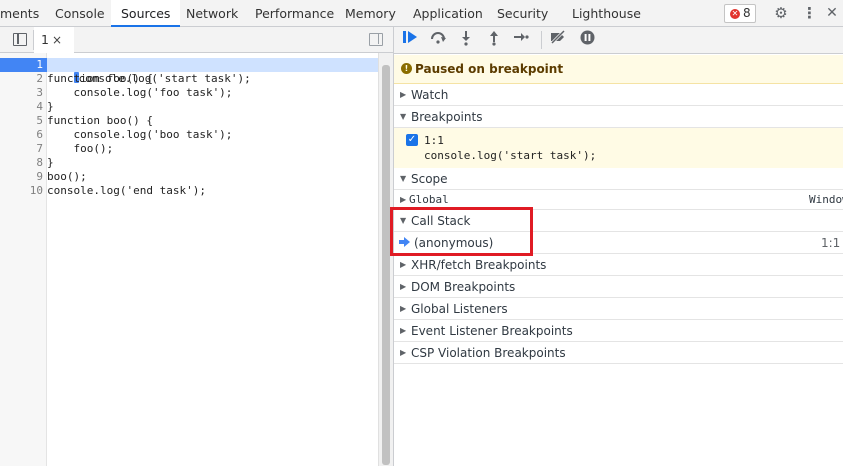 The image size is (843, 466). What do you see at coordinates (618, 309) in the screenshot?
I see `section-global-listeners: ▶ Global Listeners` at bounding box center [618, 309].